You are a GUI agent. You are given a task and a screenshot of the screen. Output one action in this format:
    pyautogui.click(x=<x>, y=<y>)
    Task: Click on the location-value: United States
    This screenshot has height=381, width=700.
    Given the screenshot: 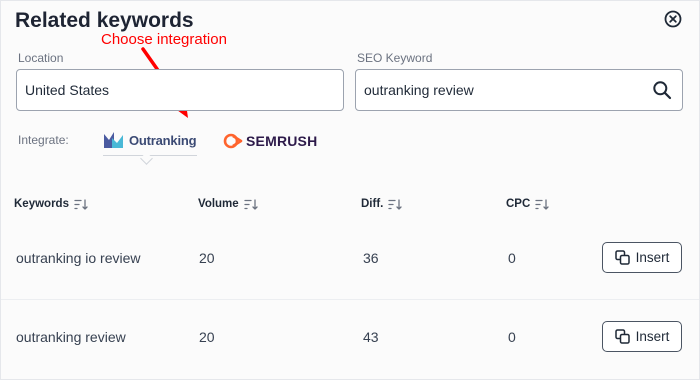 What is the action you would take?
    pyautogui.click(x=67, y=90)
    